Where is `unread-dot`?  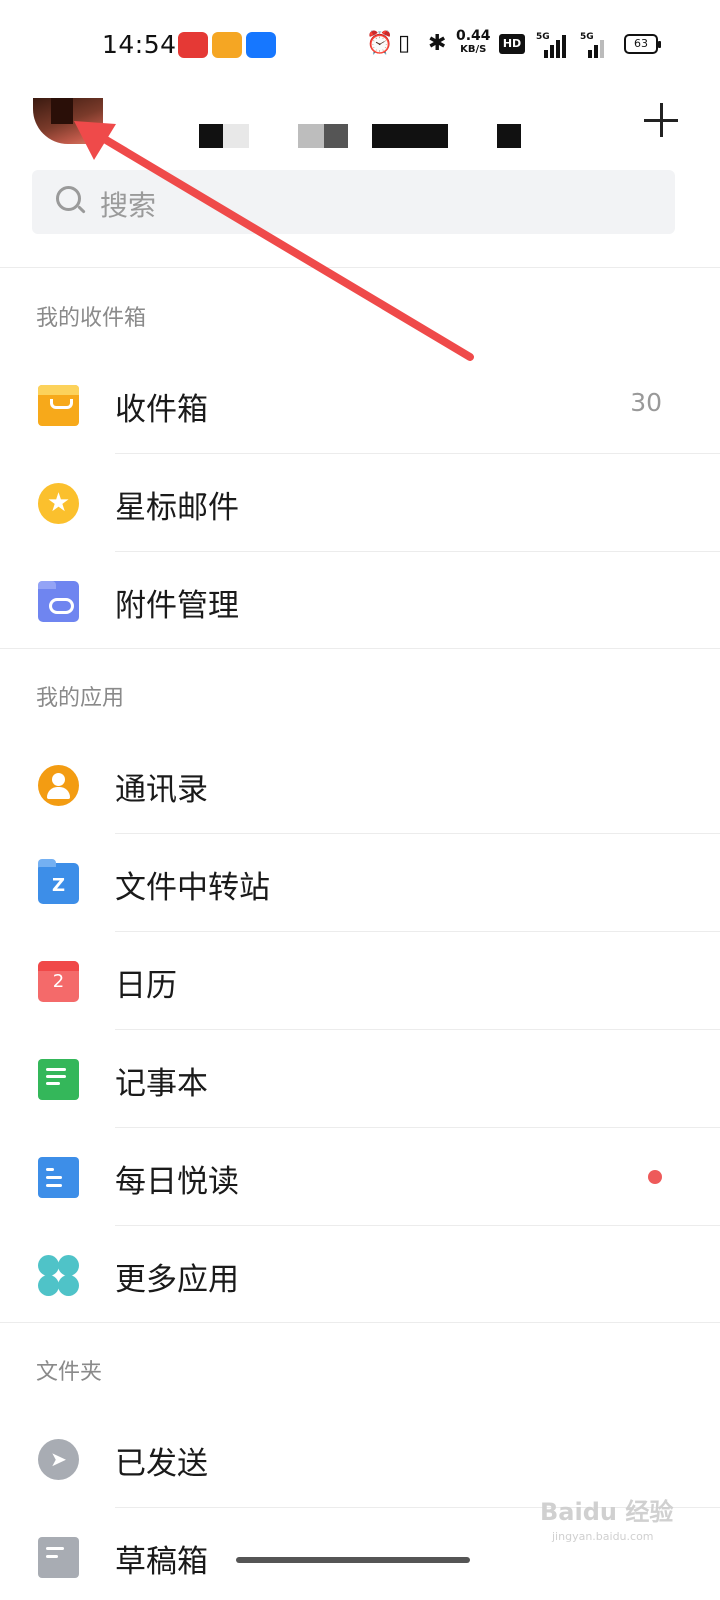 unread-dot is located at coordinates (655, 1177).